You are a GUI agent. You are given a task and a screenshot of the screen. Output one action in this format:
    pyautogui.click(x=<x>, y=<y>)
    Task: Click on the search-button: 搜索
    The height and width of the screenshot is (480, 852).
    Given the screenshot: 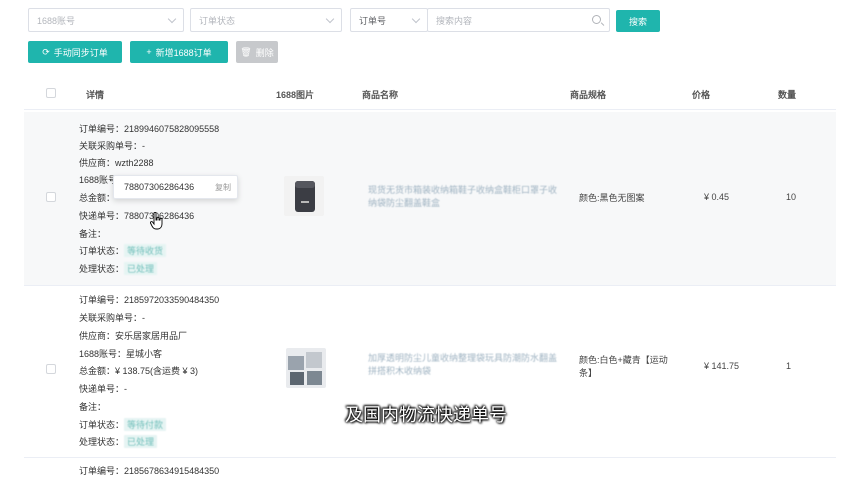 What is the action you would take?
    pyautogui.click(x=638, y=21)
    